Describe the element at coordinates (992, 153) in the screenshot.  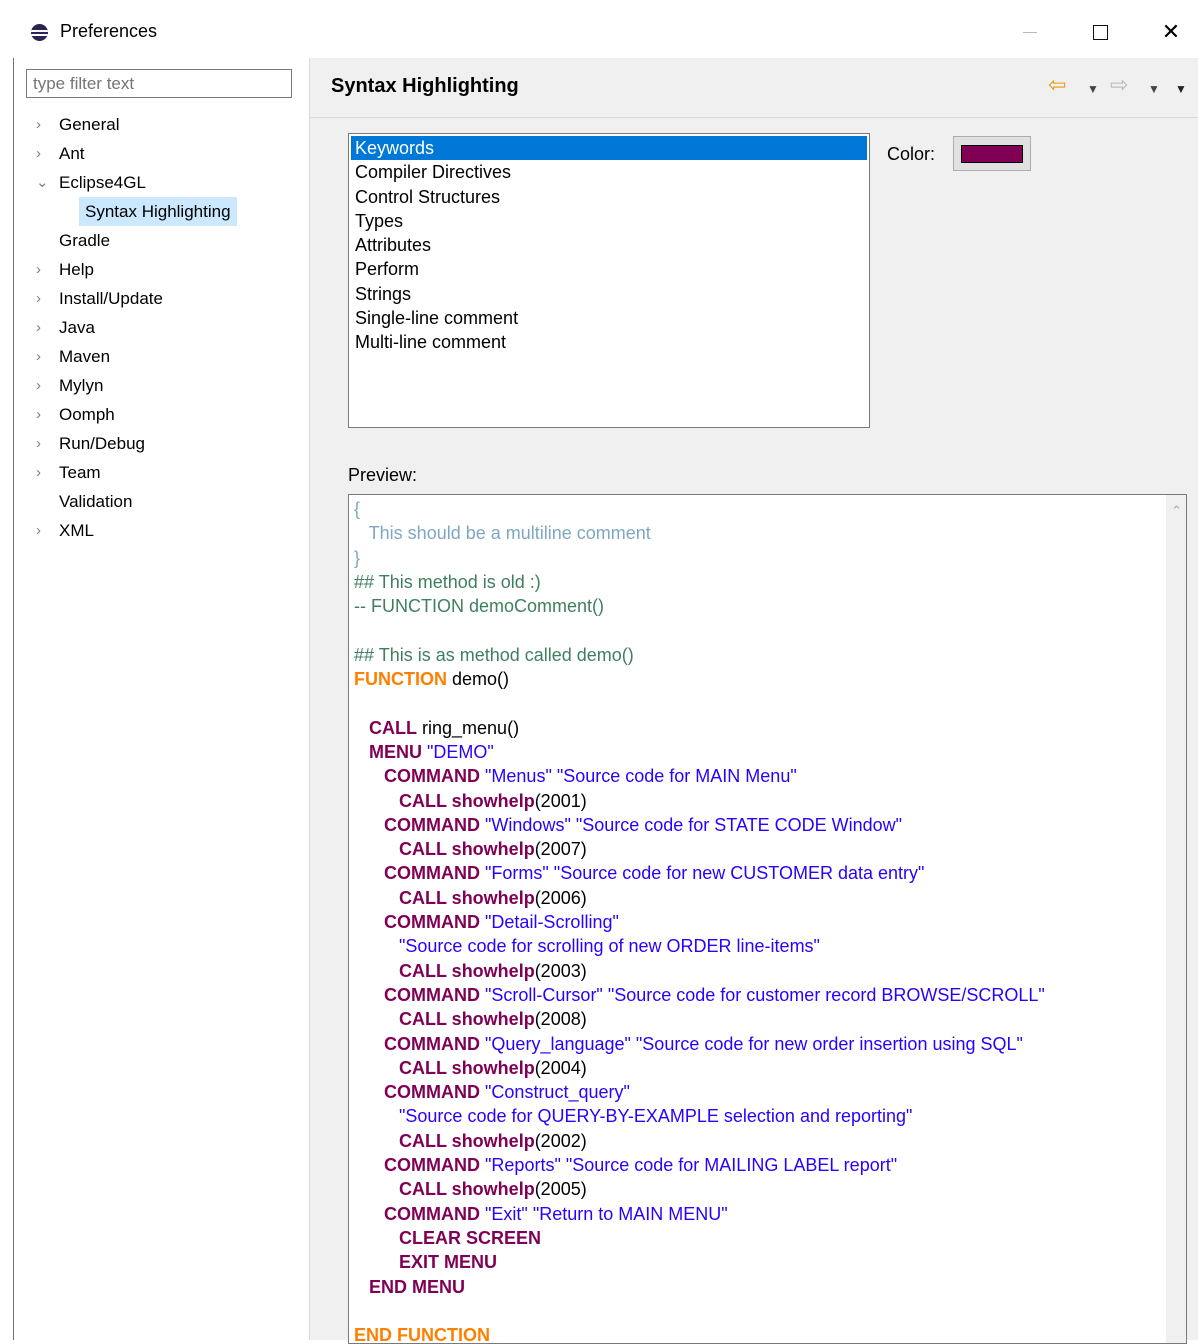
I see `color-picker-button` at that location.